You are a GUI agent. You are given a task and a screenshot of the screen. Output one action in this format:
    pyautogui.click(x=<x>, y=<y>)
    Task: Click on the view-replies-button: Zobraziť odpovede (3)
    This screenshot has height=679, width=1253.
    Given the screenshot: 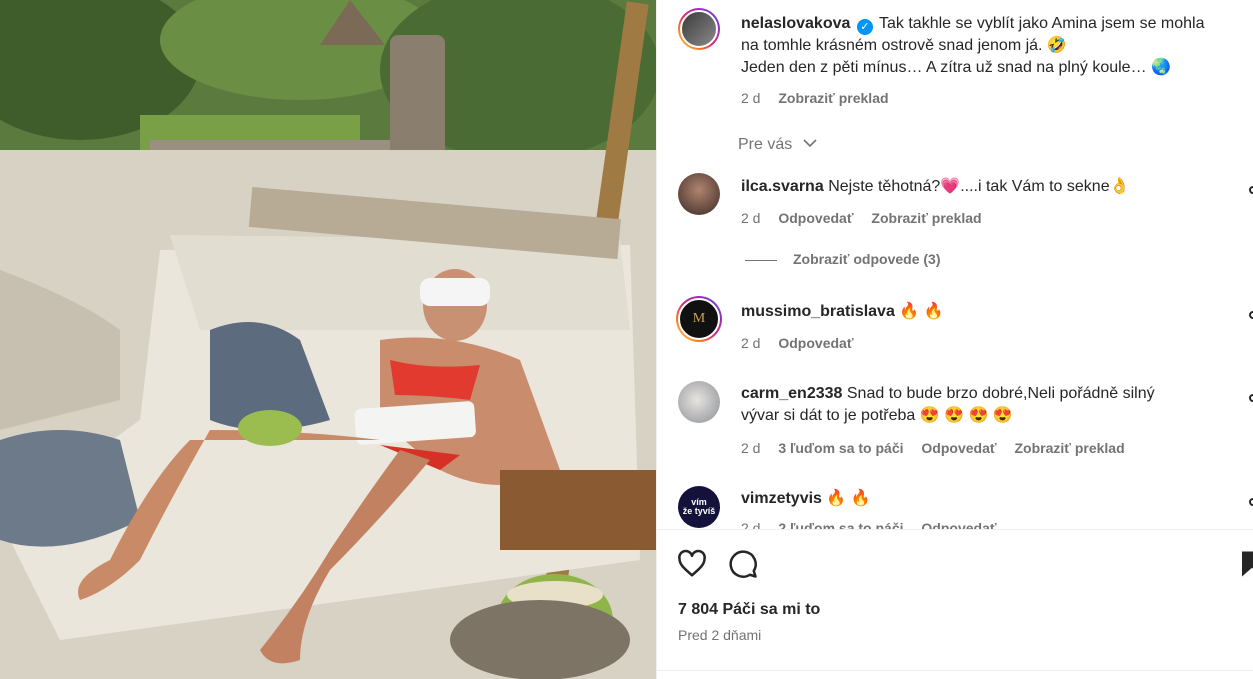 What is the action you would take?
    pyautogui.click(x=843, y=259)
    